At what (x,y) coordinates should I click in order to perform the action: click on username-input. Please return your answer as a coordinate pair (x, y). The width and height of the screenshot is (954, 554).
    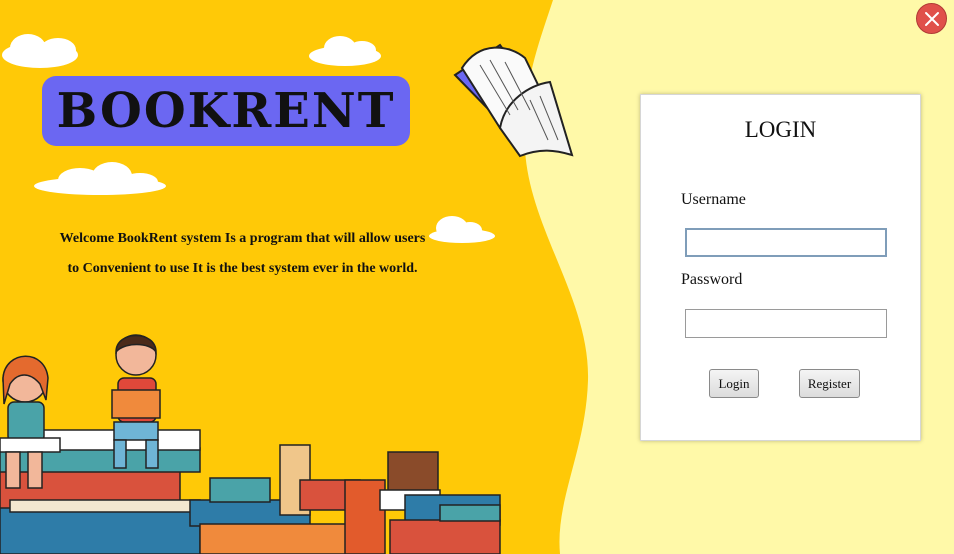
    Looking at the image, I should click on (786, 242).